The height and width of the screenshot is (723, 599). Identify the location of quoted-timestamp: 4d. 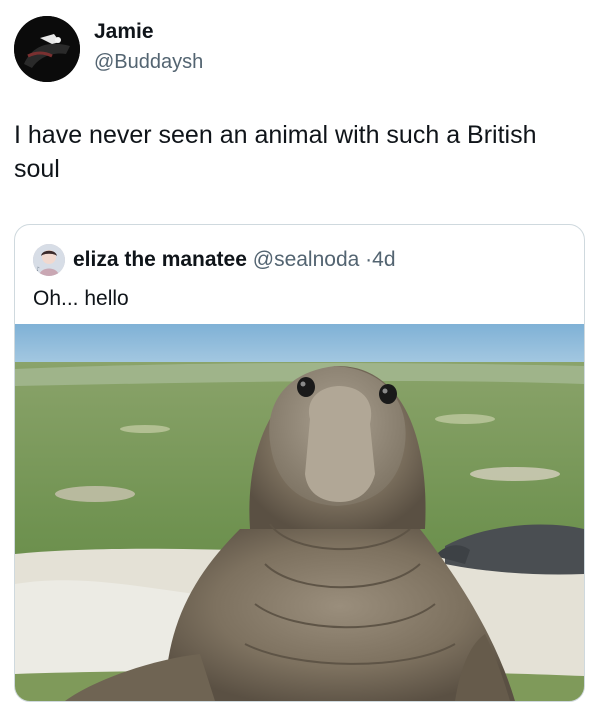
(383, 259).